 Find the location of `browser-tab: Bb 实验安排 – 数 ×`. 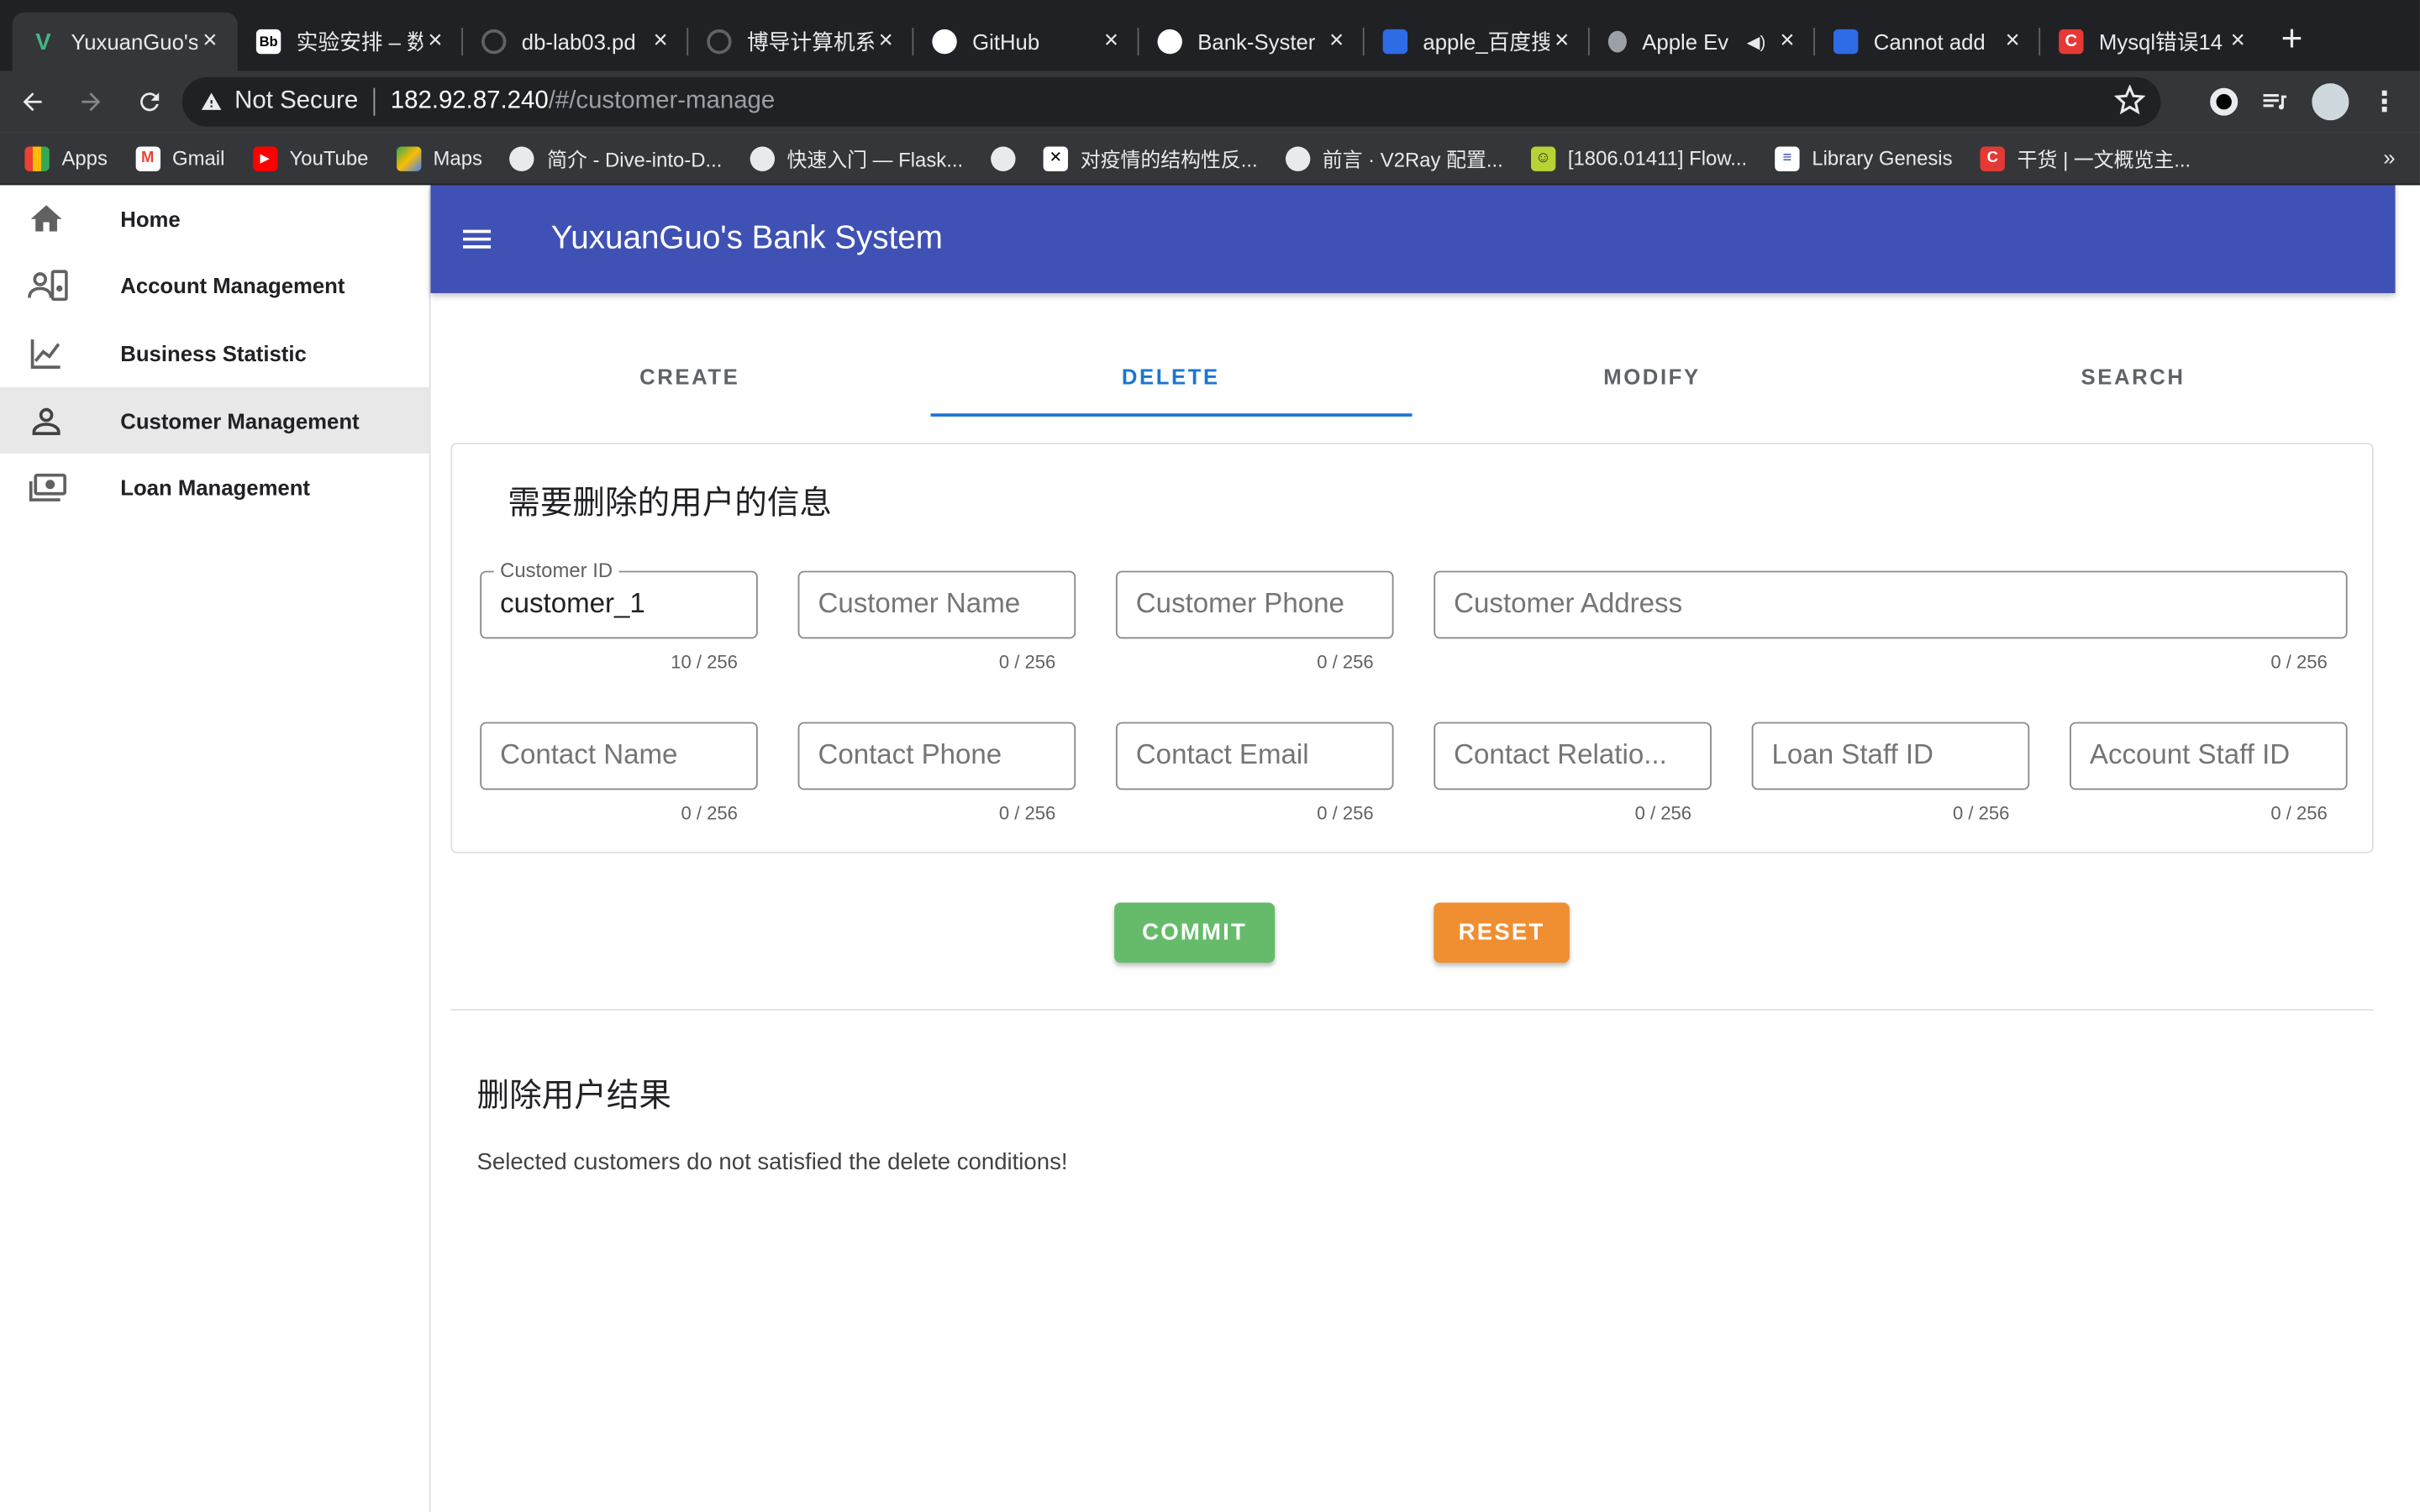

browser-tab: Bb 实验安排 – 数 × is located at coordinates (351, 42).